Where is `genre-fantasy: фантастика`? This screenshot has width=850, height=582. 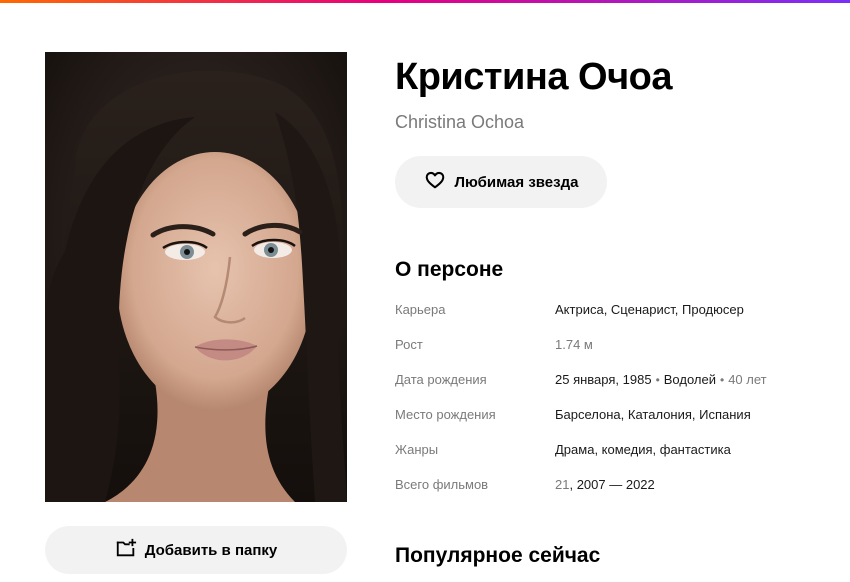 genre-fantasy: фантастика is located at coordinates (695, 449).